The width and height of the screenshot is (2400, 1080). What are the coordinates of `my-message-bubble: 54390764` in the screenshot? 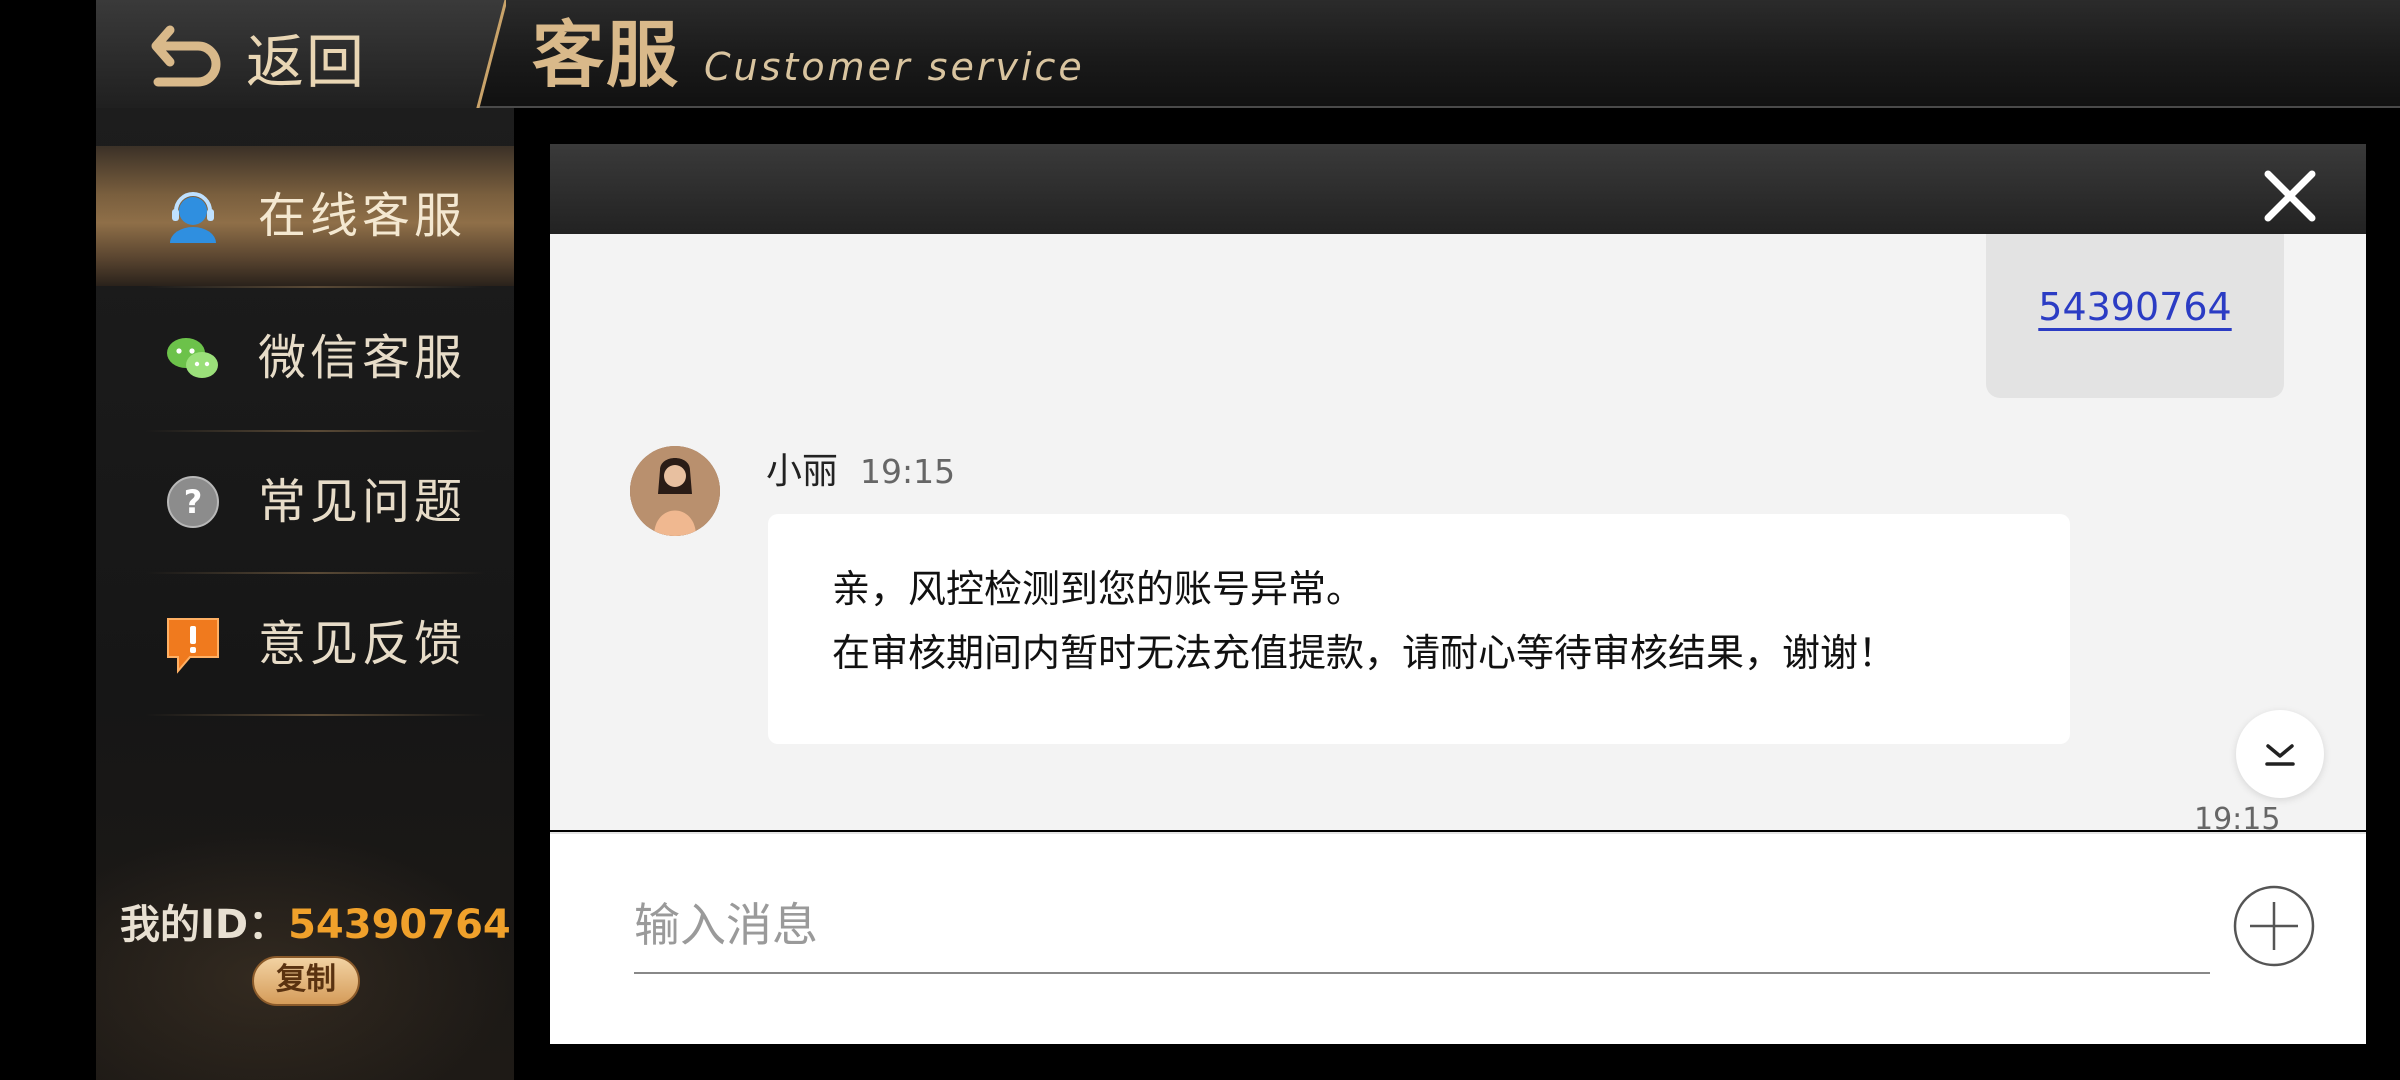 It's located at (2135, 316).